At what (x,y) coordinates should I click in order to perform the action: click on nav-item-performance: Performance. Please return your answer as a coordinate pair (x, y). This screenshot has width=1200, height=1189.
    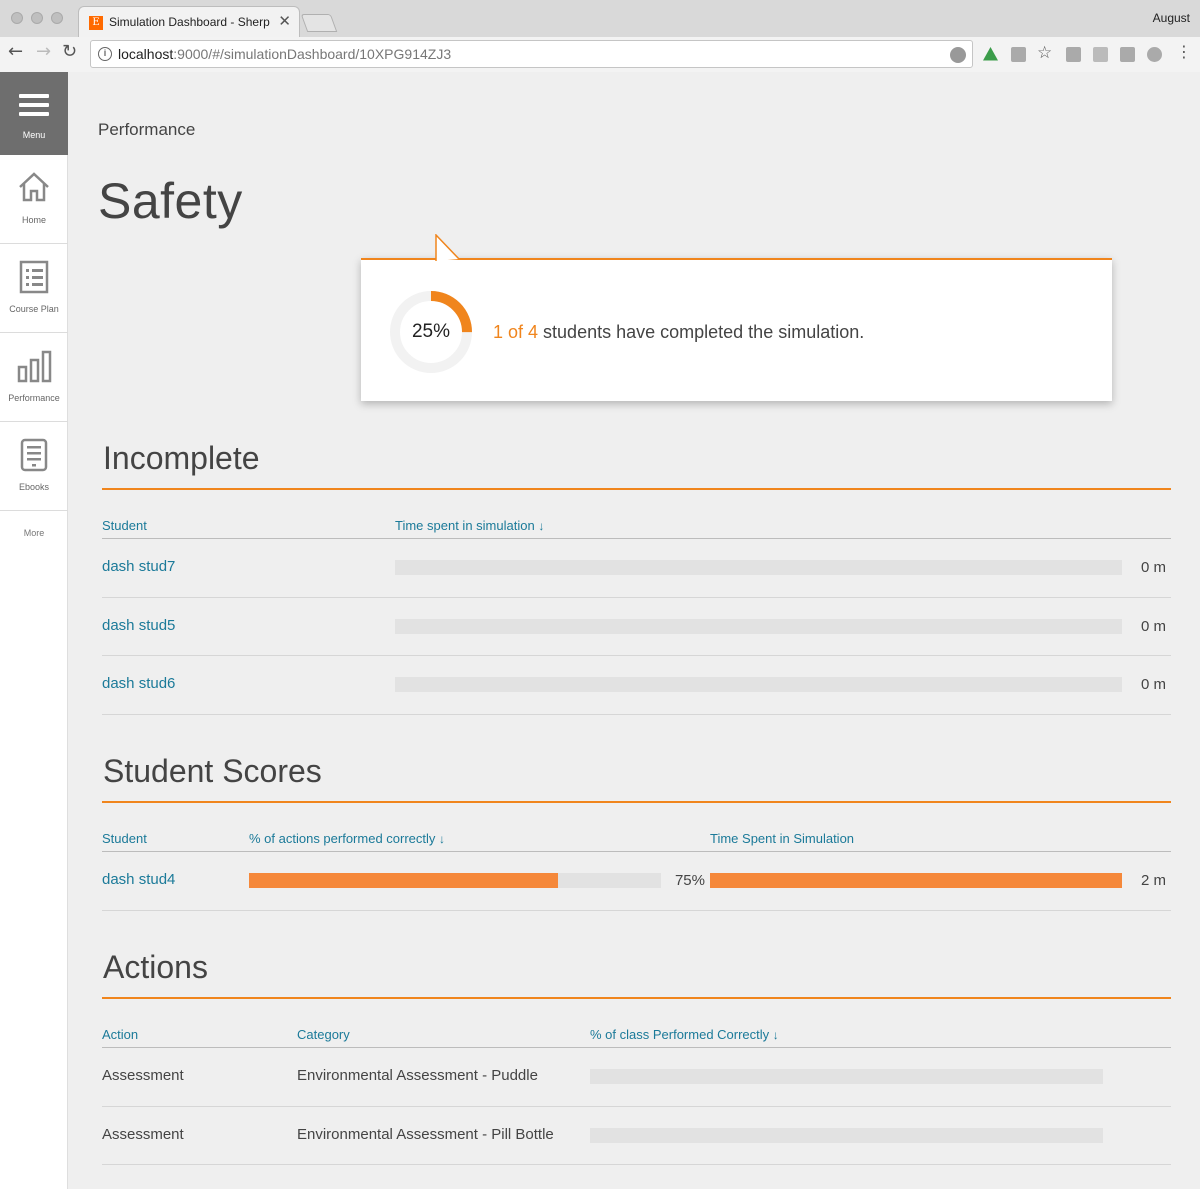
    Looking at the image, I should click on (34, 377).